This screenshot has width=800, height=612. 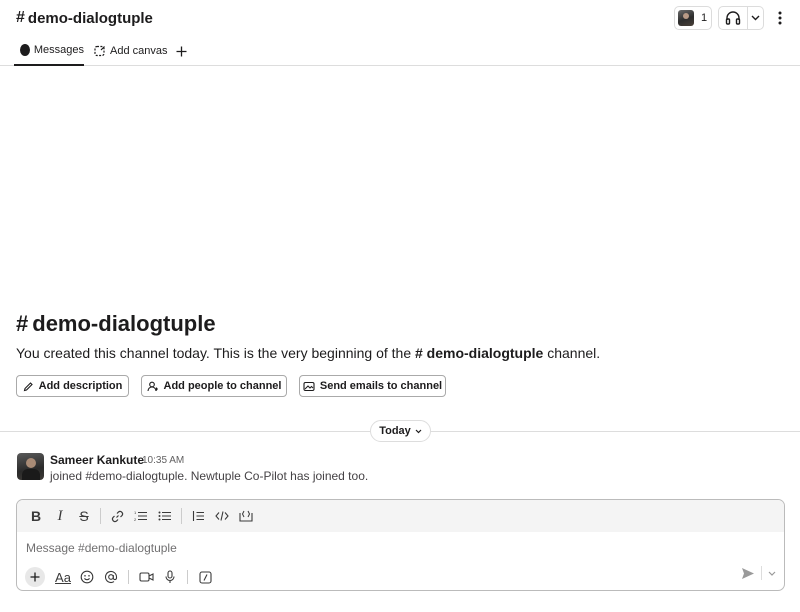 I want to click on send-icon, so click(x=748, y=573).